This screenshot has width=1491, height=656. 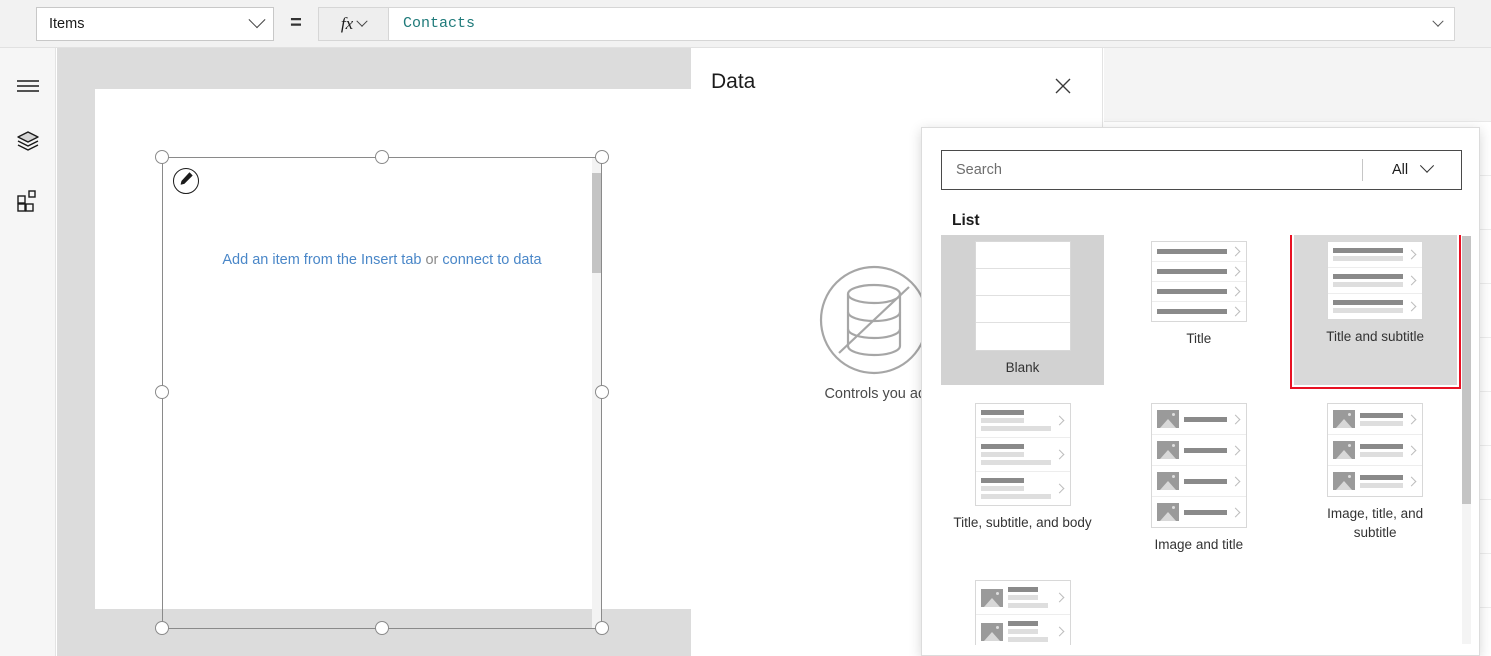 I want to click on layout-card-label: Image and title, so click(x=1199, y=544).